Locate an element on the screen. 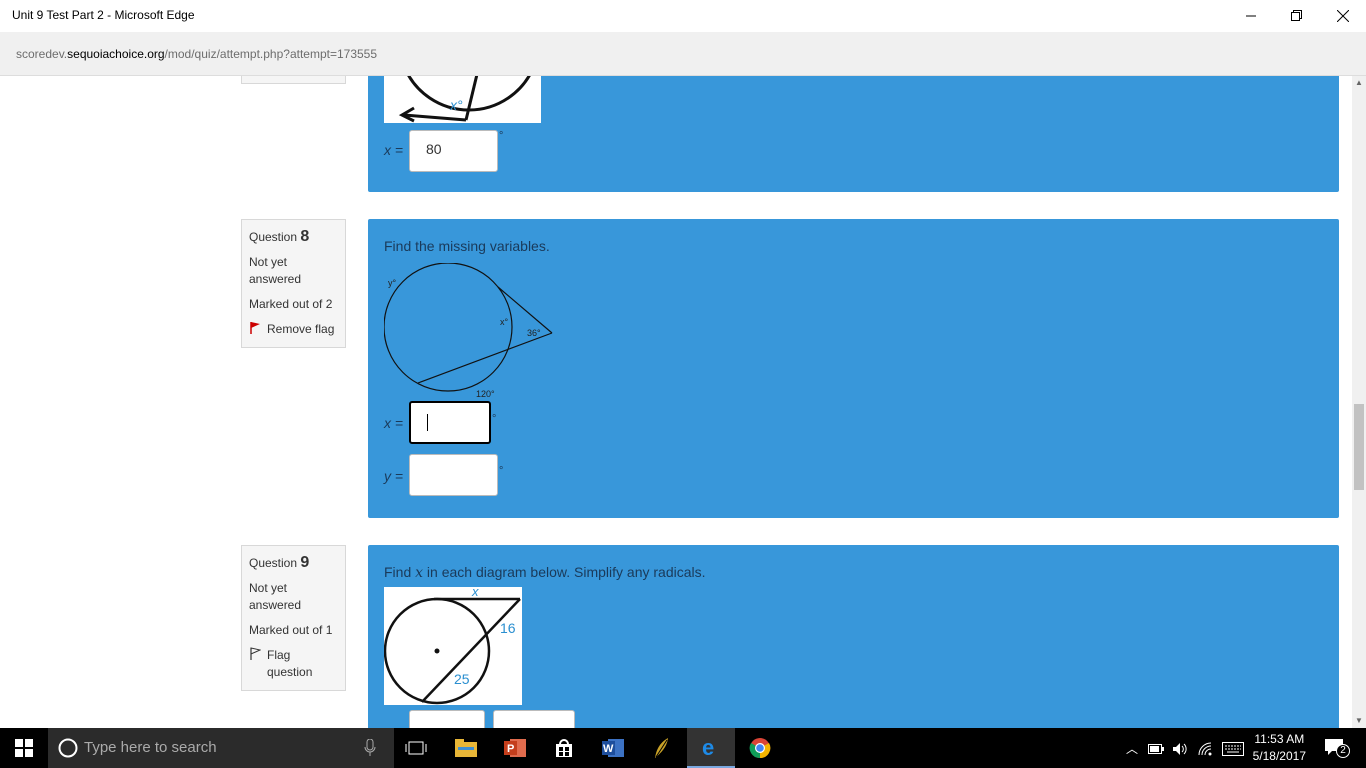 Image resolution: width=1366 pixels, height=768 pixels. q7-figure: x° is located at coordinates (462, 99).